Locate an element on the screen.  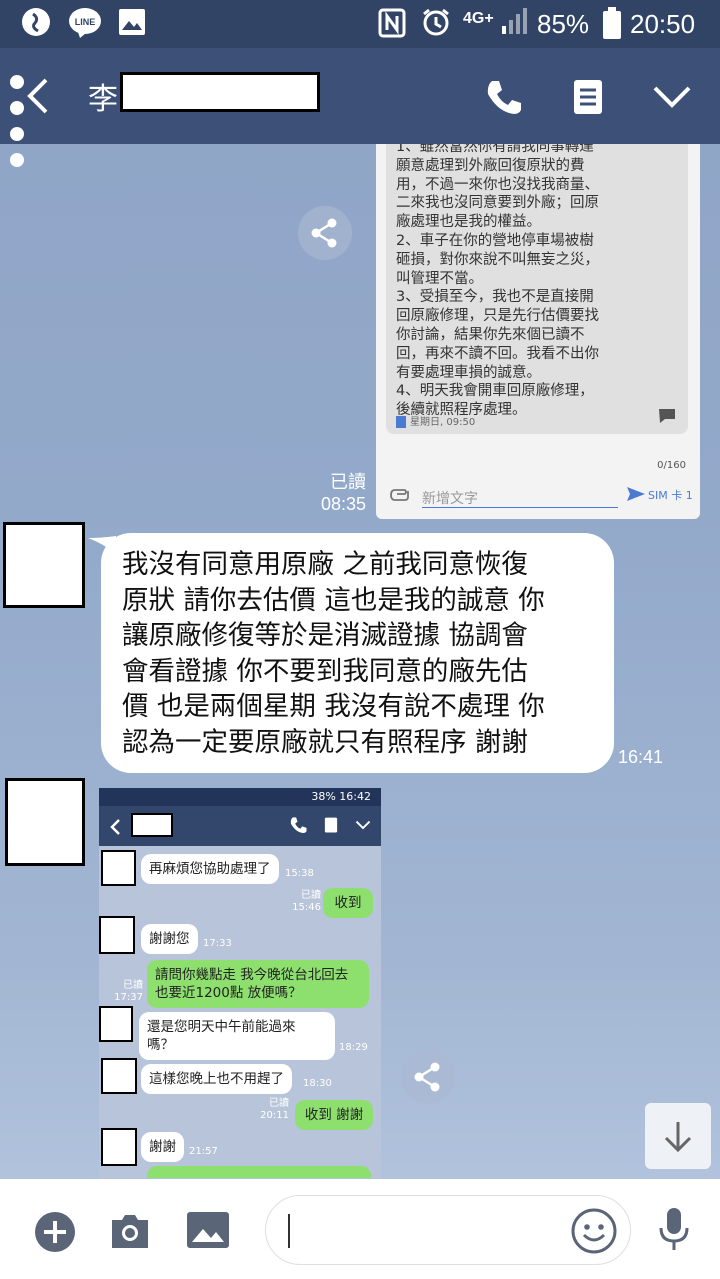
inner-message: 再麻煩您協助處理了 is located at coordinates (210, 869).